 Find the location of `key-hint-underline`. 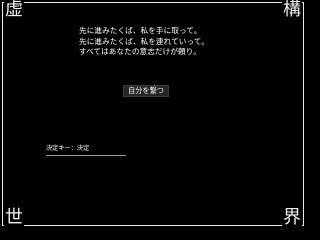

key-hint-underline is located at coordinates (86, 155).